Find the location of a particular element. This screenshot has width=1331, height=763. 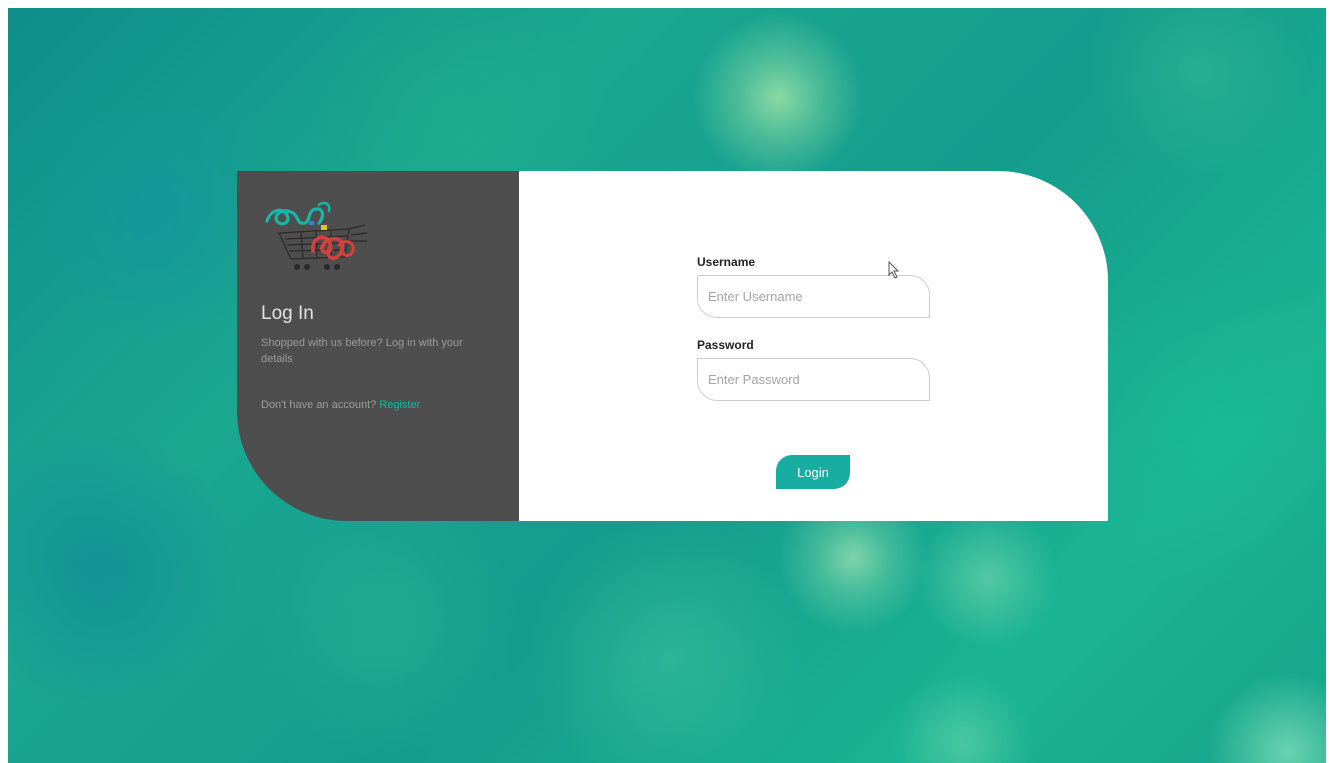

login-form: Username Password is located at coordinates (817, 328).